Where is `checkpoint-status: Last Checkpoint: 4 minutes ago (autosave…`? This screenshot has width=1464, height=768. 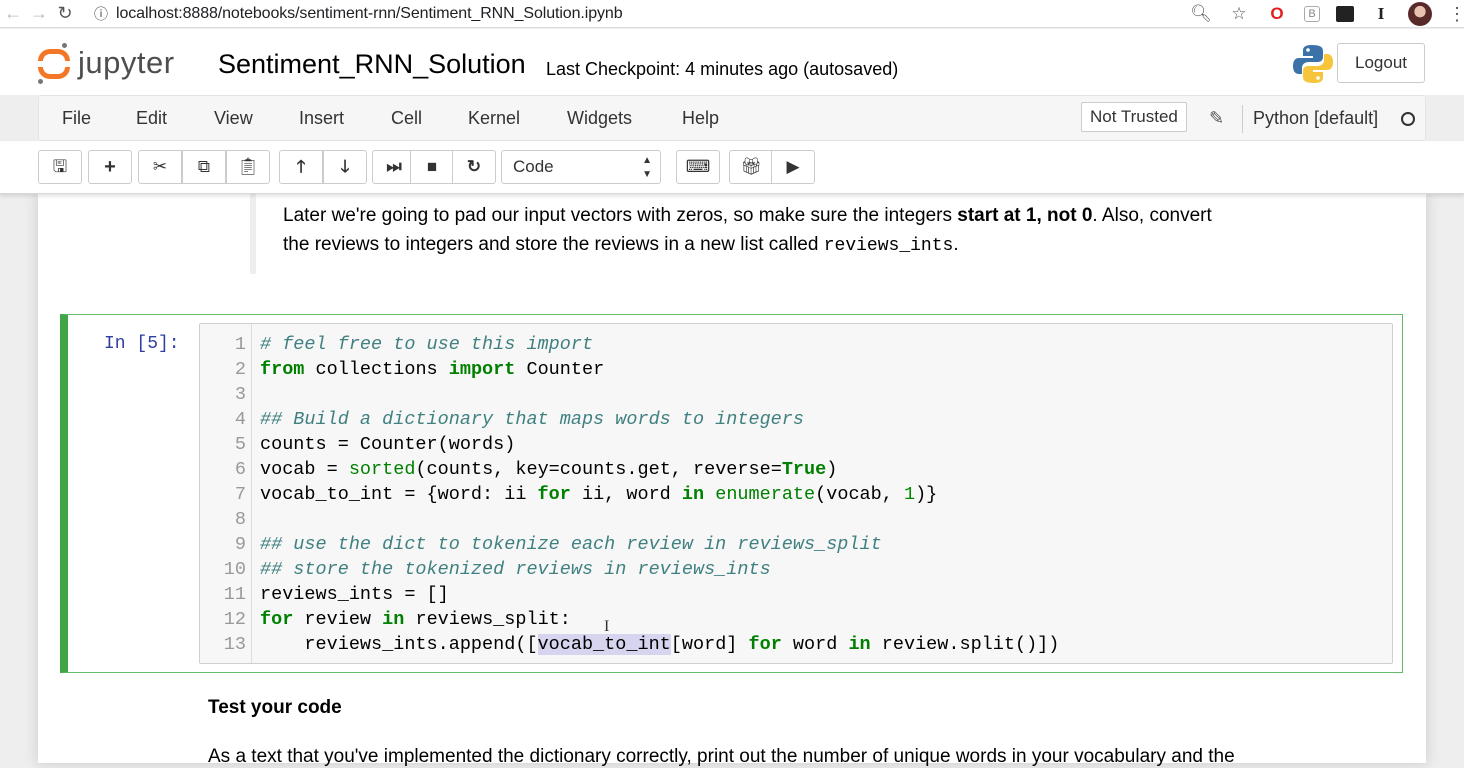 checkpoint-status: Last Checkpoint: 4 minutes ago (autosave… is located at coordinates (722, 69).